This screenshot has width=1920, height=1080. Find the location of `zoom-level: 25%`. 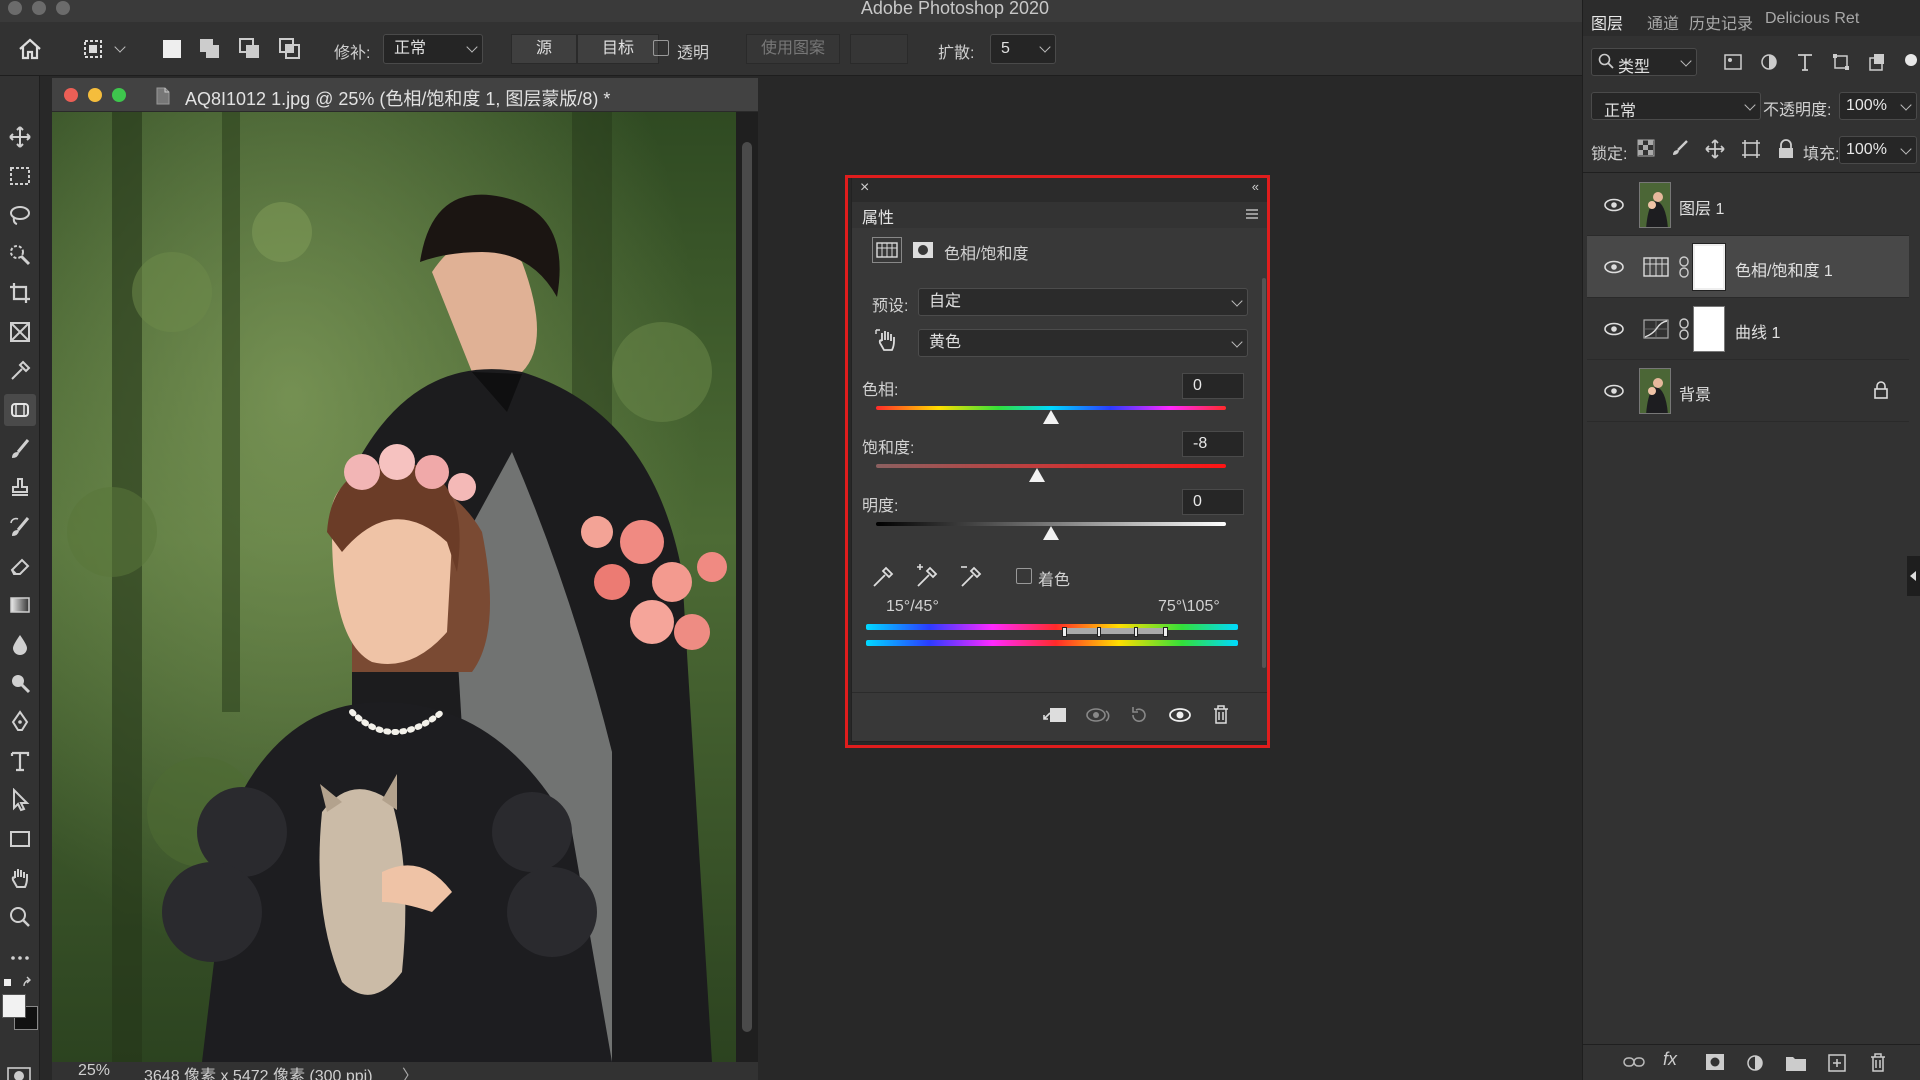

zoom-level: 25% is located at coordinates (94, 1071).